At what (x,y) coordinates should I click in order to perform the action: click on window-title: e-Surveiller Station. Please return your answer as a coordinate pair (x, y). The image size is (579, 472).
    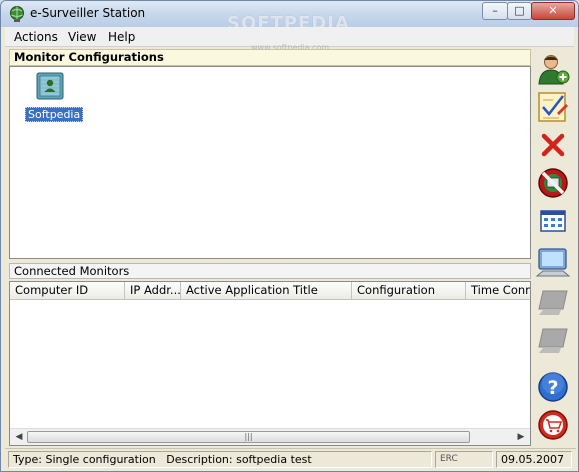
    Looking at the image, I should click on (88, 13).